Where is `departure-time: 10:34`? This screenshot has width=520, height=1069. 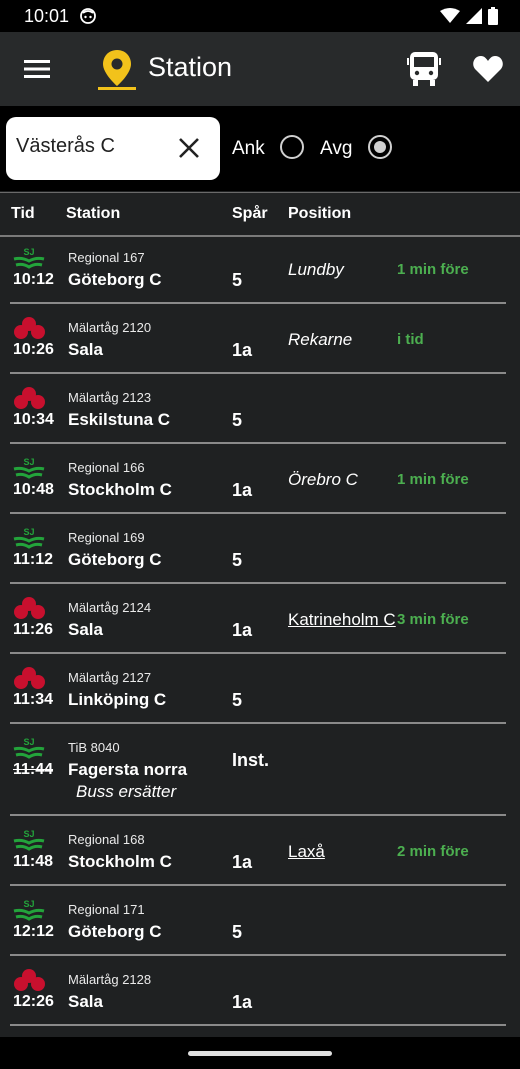
departure-time: 10:34 is located at coordinates (33, 419).